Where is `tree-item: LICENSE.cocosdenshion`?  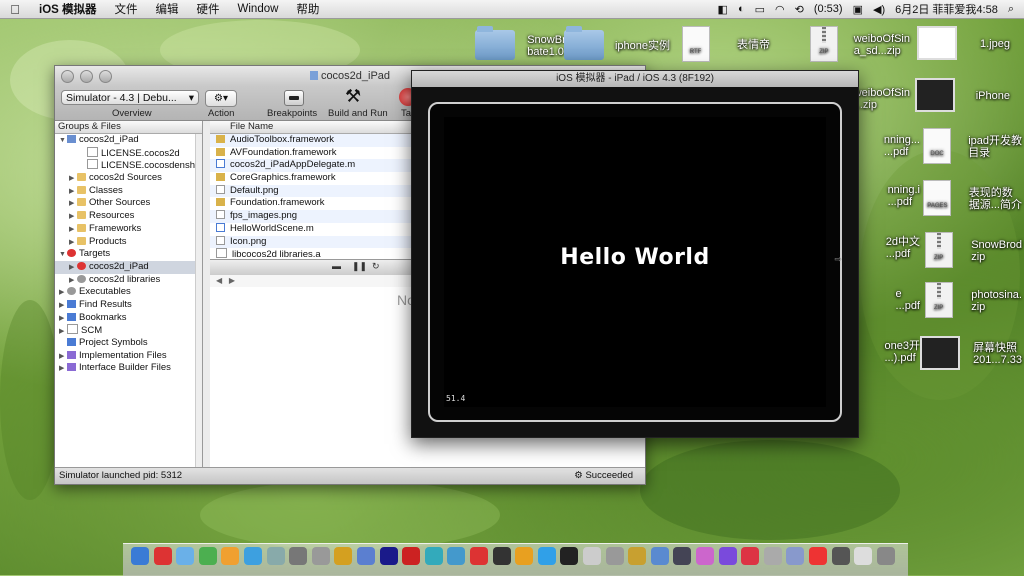
tree-item: LICENSE.cocosdenshion is located at coordinates (128, 165).